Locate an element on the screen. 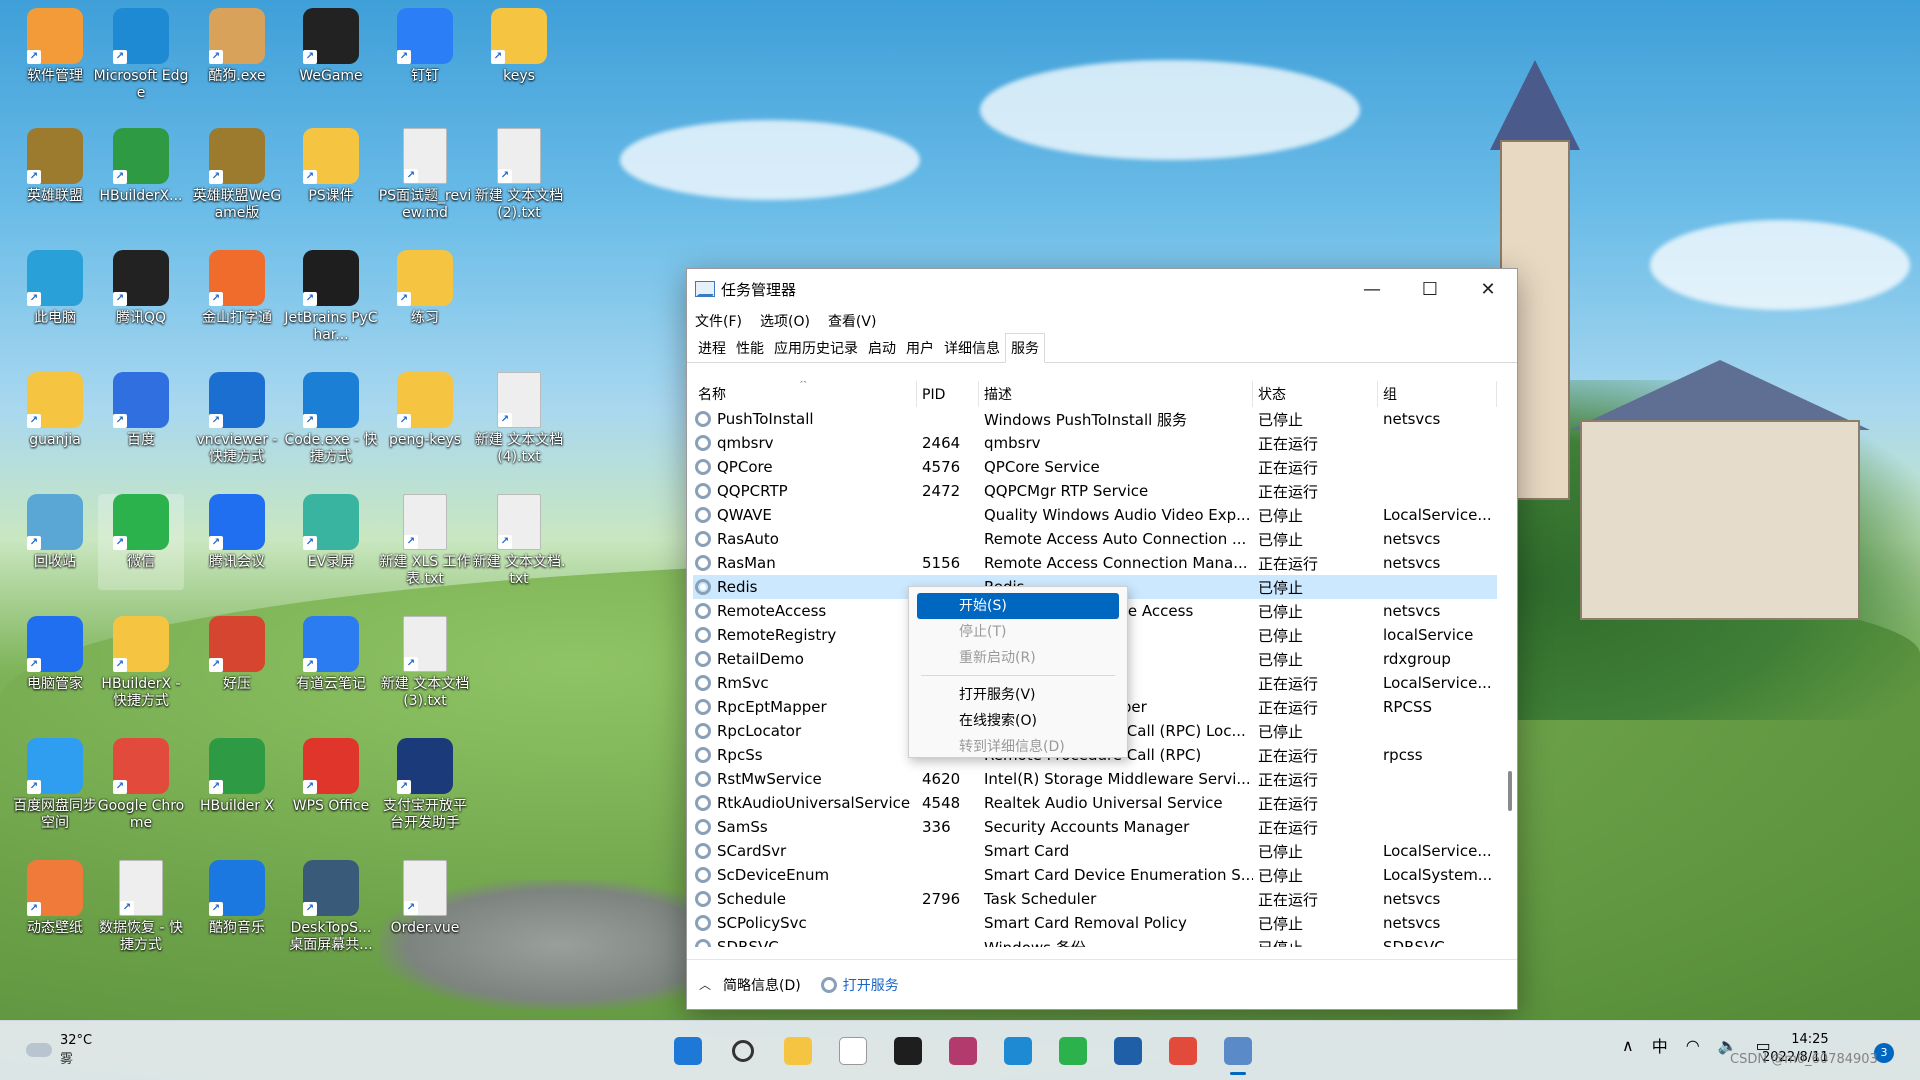 Image resolution: width=1920 pixels, height=1080 pixels. desktop-icon: ↗ 酷狗音乐 is located at coordinates (237, 908).